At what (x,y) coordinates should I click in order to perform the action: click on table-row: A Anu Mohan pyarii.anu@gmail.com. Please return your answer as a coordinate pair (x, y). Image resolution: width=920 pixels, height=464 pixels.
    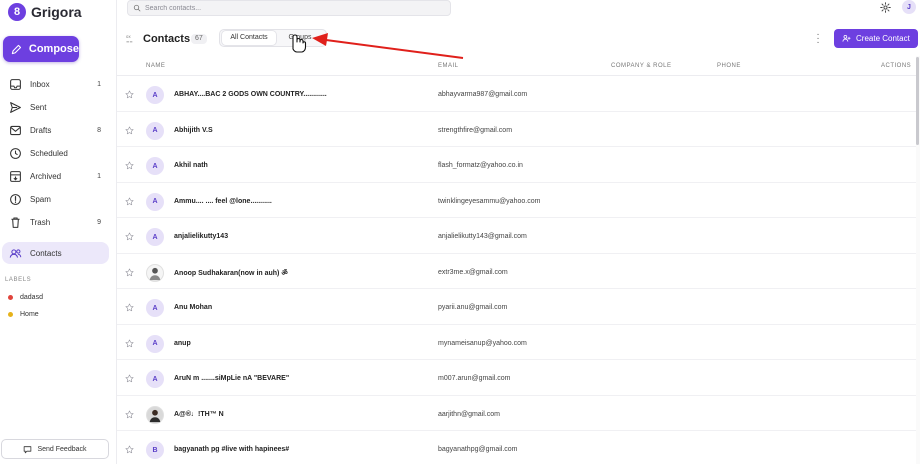
    Looking at the image, I should click on (516, 307).